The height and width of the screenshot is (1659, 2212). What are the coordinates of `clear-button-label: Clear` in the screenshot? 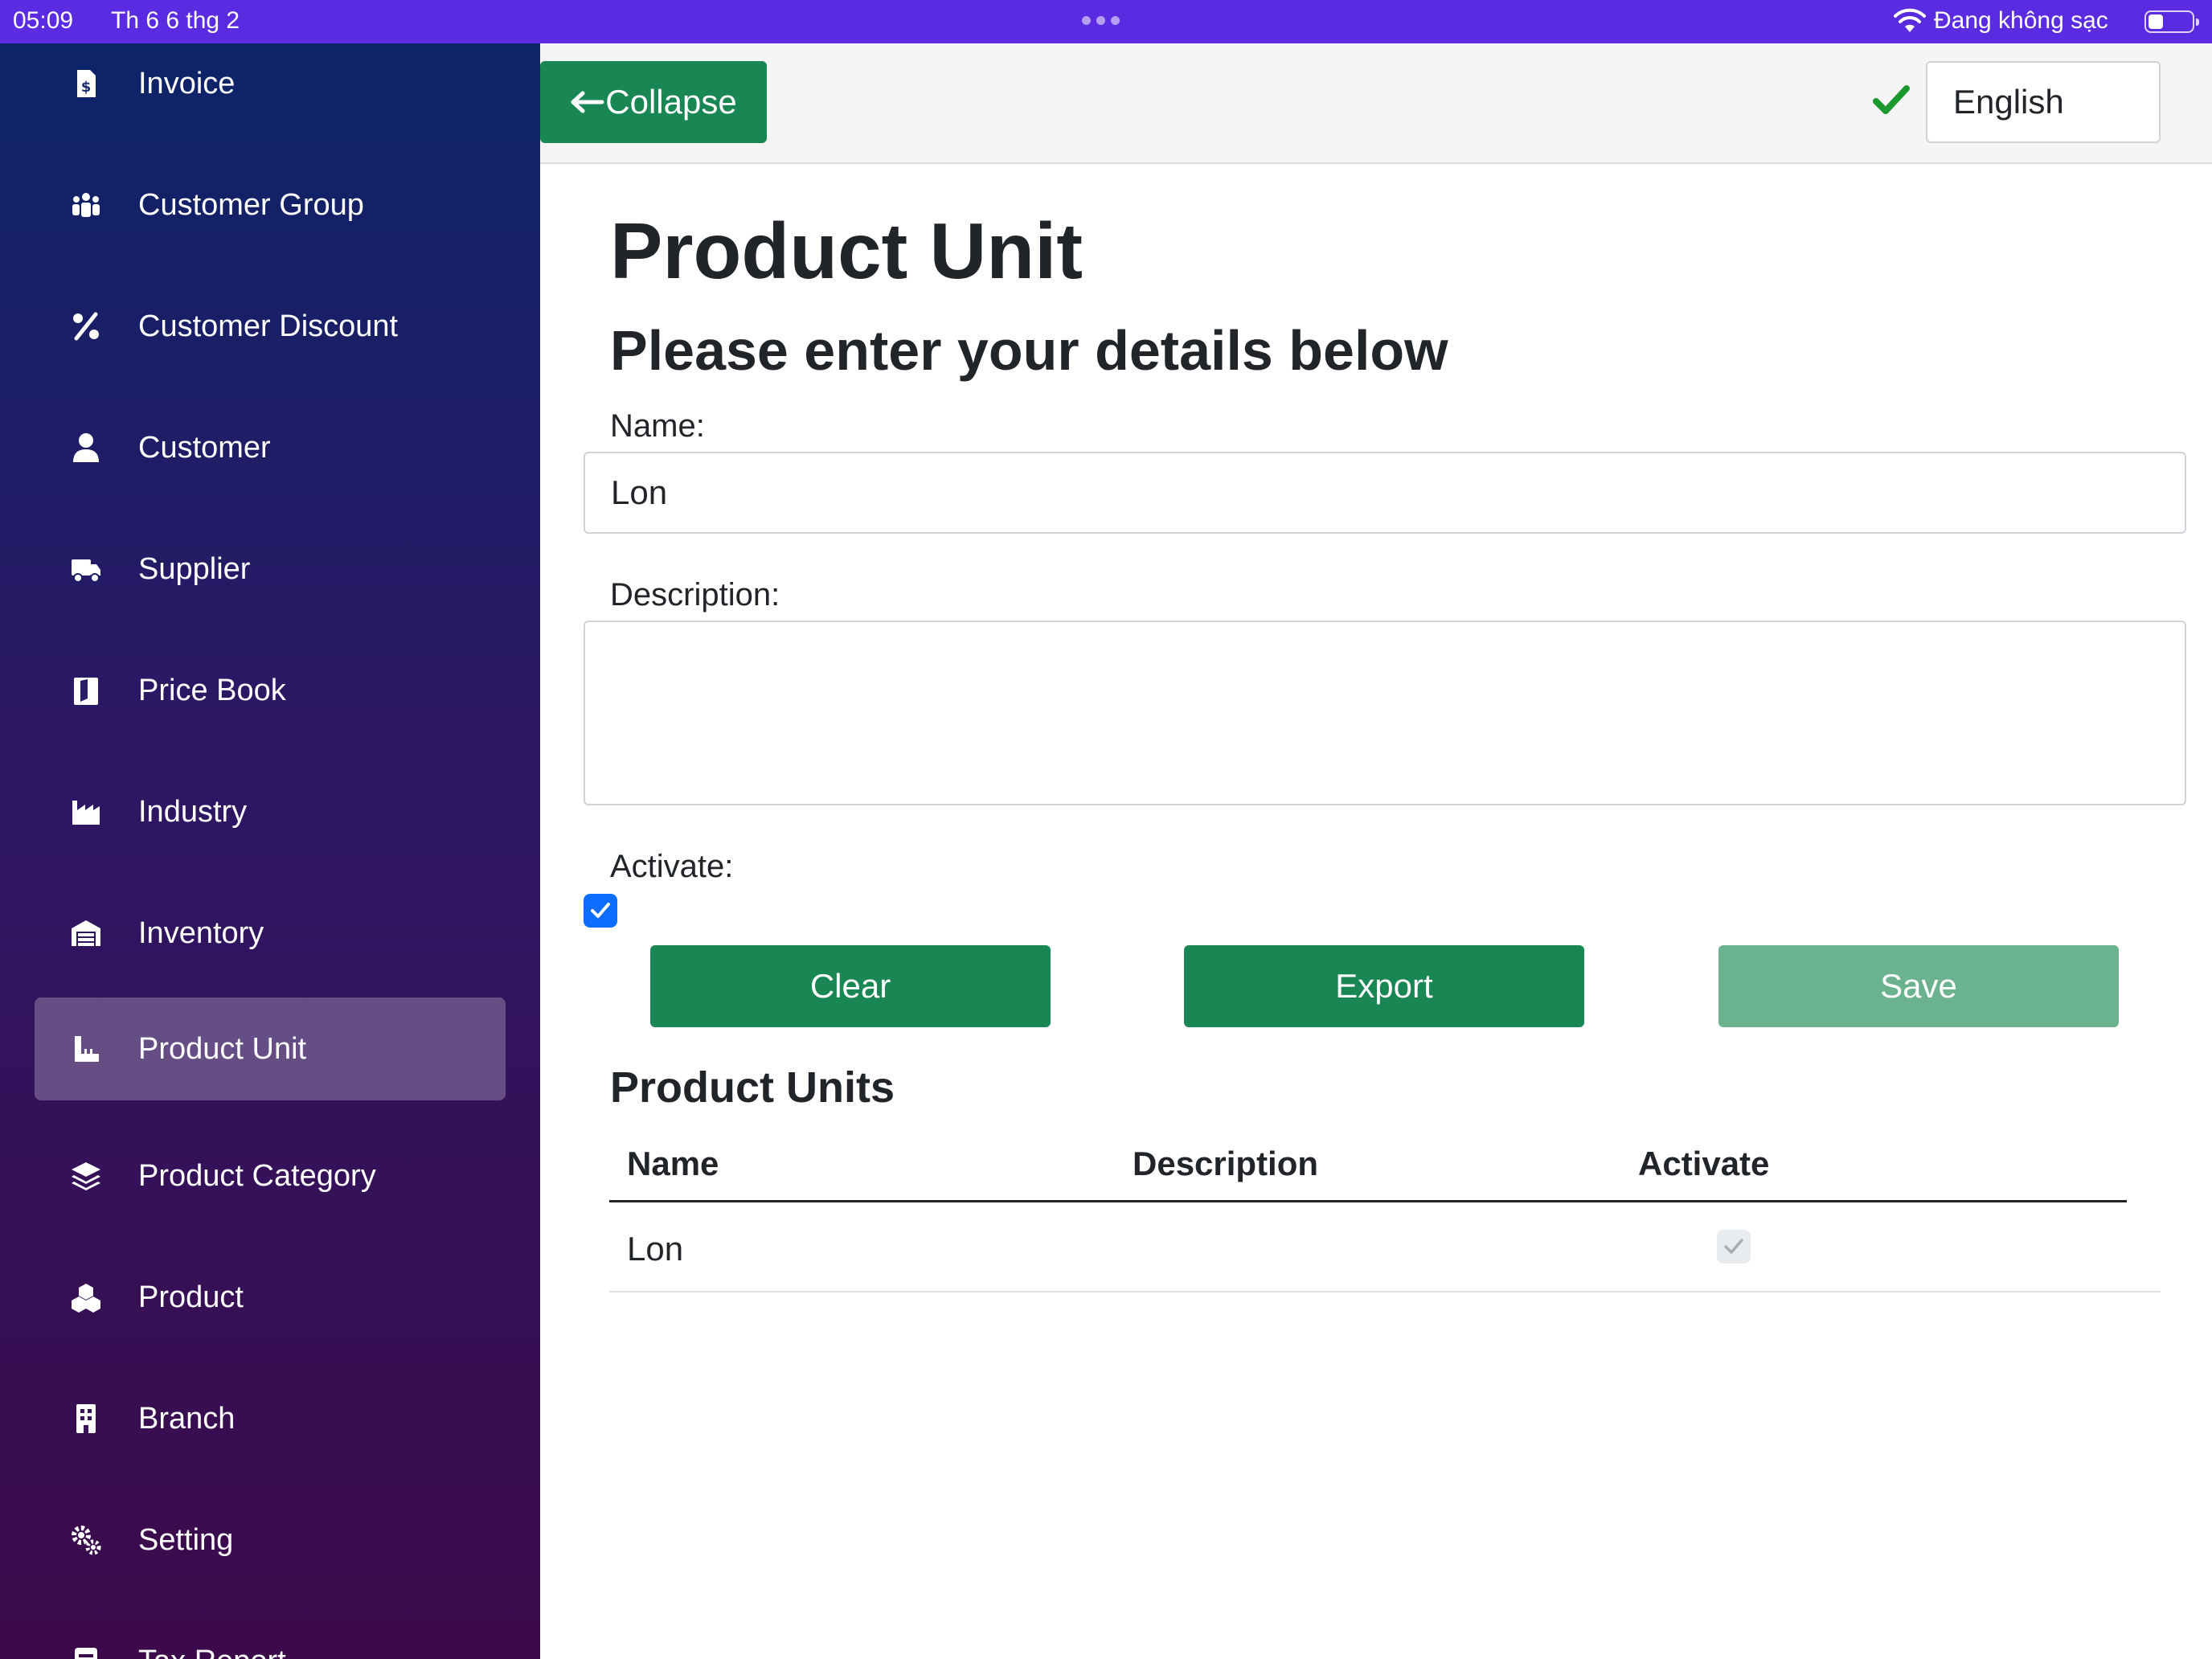 It's located at (850, 986).